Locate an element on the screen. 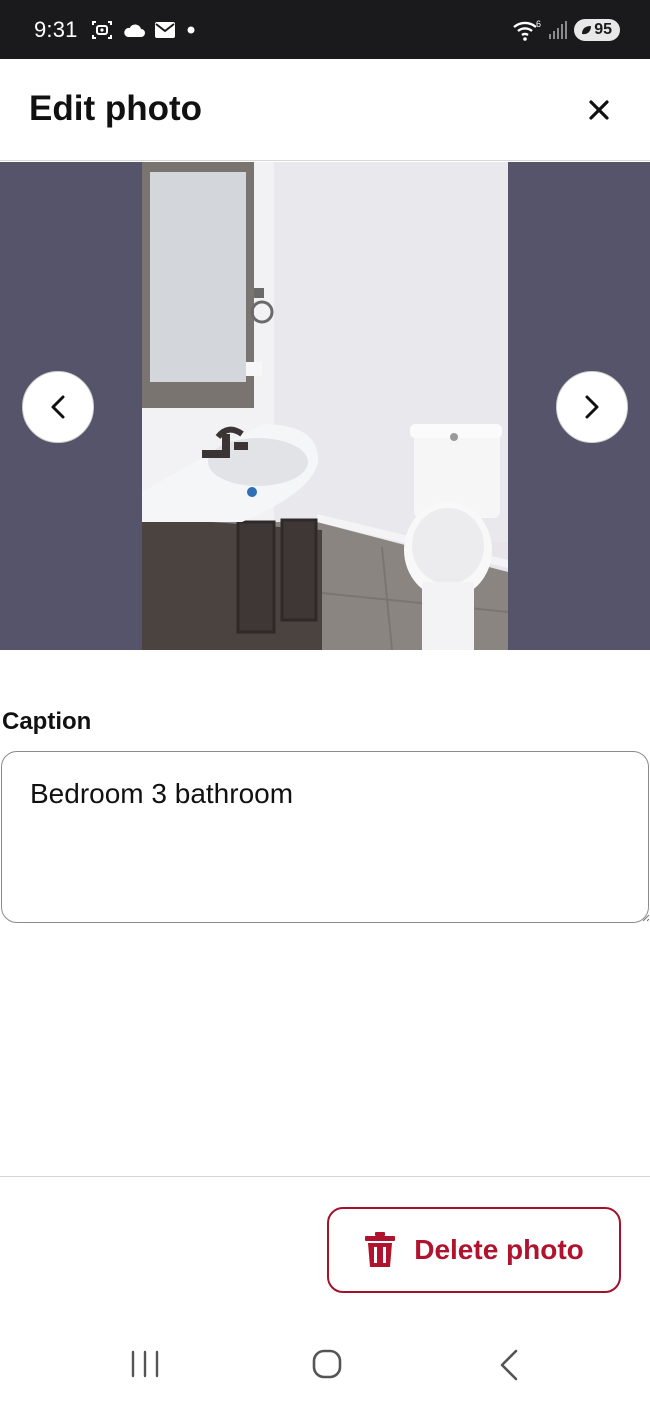 This screenshot has width=650, height=1409. wifi-icon: 6 is located at coordinates (527, 30).